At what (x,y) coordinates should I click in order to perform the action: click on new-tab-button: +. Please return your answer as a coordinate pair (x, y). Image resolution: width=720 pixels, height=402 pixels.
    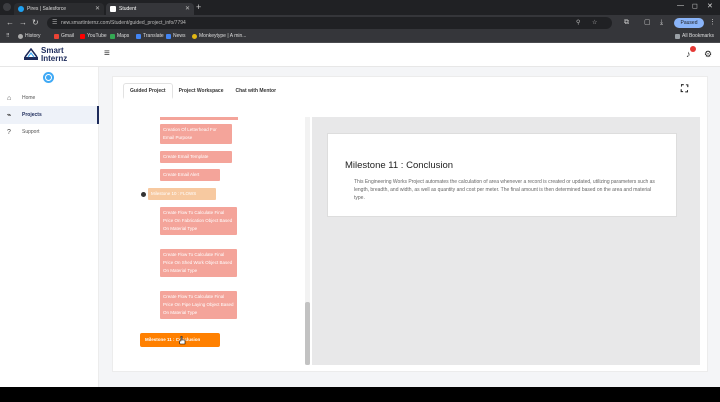
    Looking at the image, I should click on (198, 7).